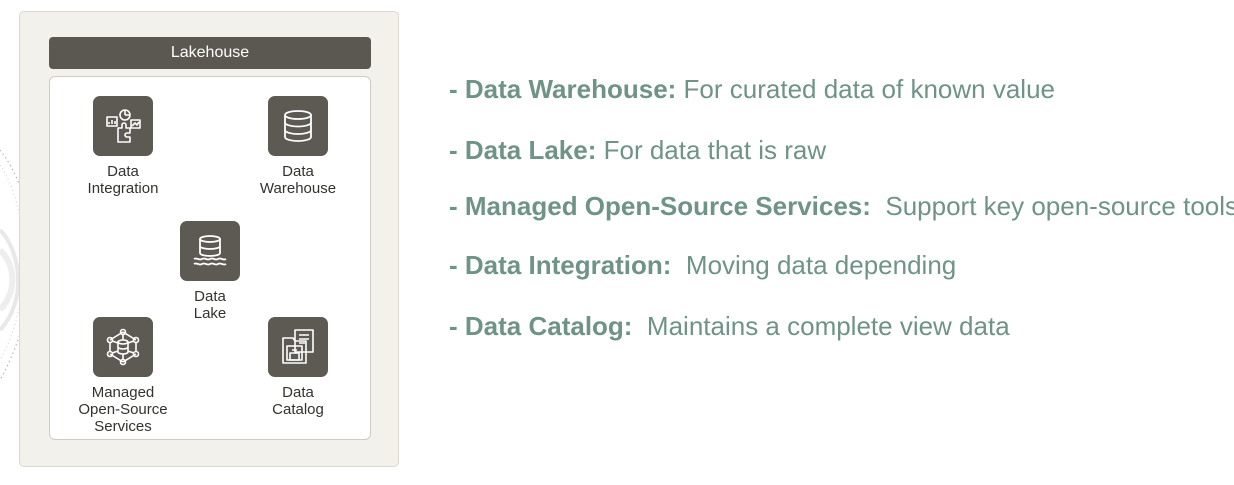  Describe the element at coordinates (568, 265) in the screenshot. I see `bullet-term: Data Integration:` at that location.